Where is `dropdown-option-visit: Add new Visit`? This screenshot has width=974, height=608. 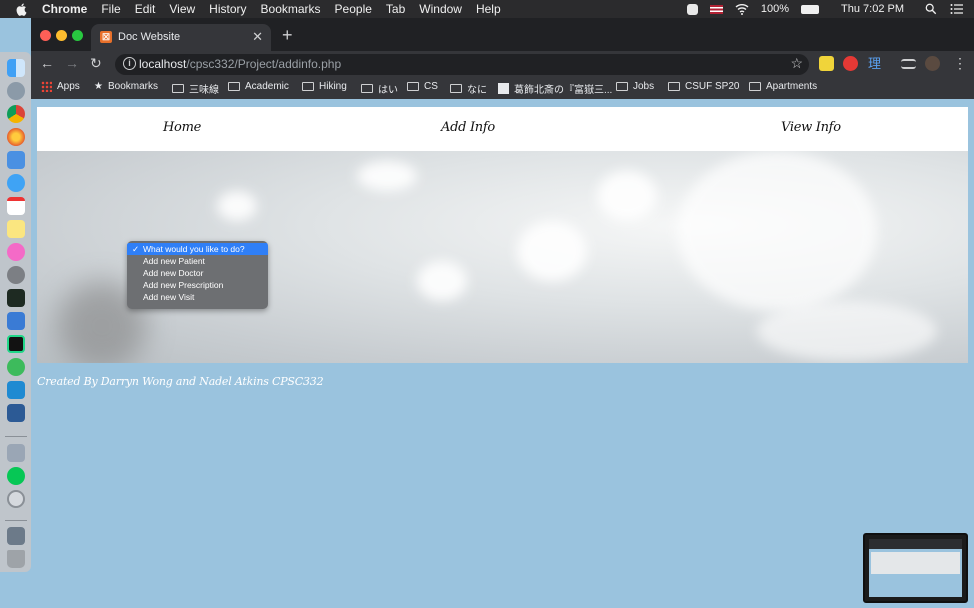
dropdown-option-visit: Add new Visit is located at coordinates (197, 297).